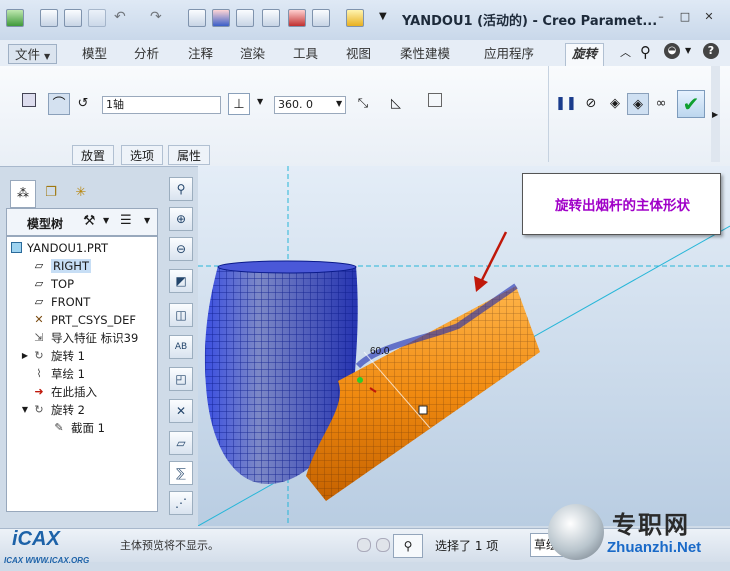  What do you see at coordinates (396, 104) in the screenshot?
I see `remove-material-icon: ◺` at bounding box center [396, 104].